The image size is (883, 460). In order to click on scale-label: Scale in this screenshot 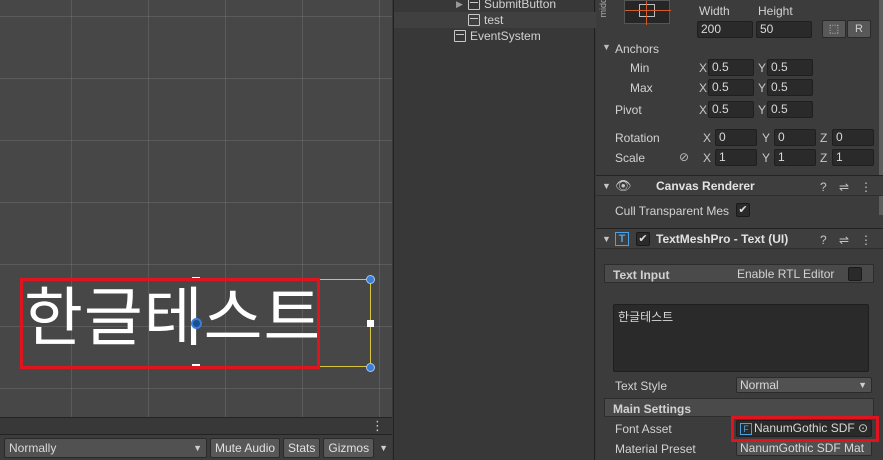, I will do `click(630, 158)`.